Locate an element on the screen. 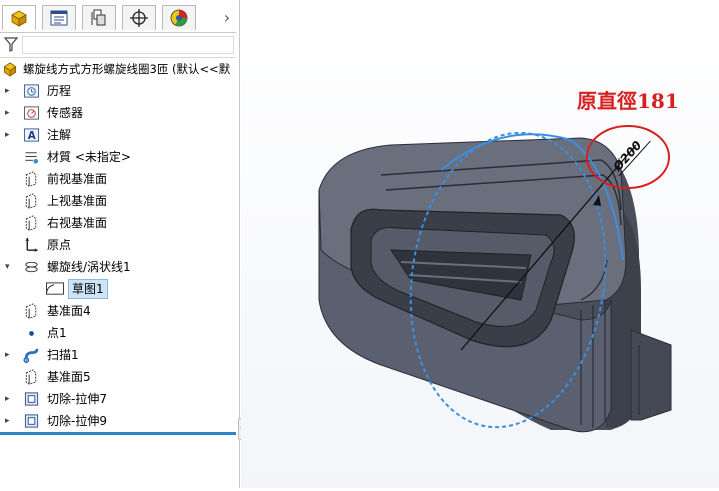  tree-item: 草图1 is located at coordinates (119, 289).